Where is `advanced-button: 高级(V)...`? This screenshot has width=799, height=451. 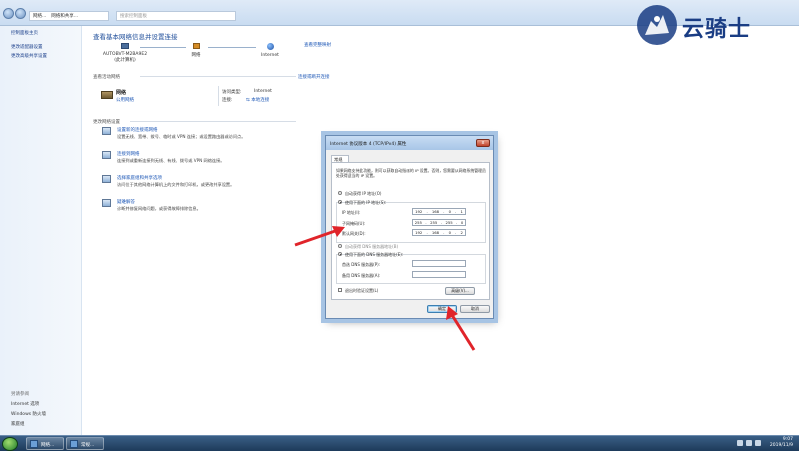
advanced-button: 高级(V)... is located at coordinates (460, 291).